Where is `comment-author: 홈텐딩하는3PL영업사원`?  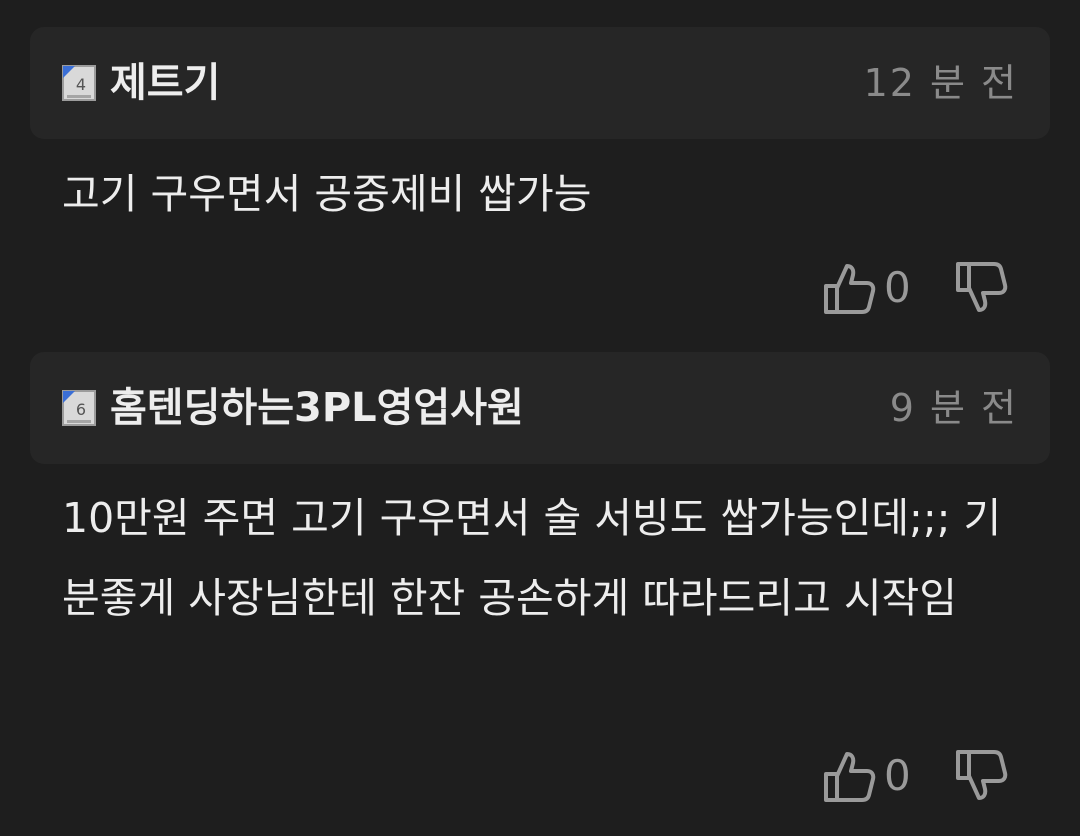 comment-author: 홈텐딩하는3PL영업사원 is located at coordinates (317, 408).